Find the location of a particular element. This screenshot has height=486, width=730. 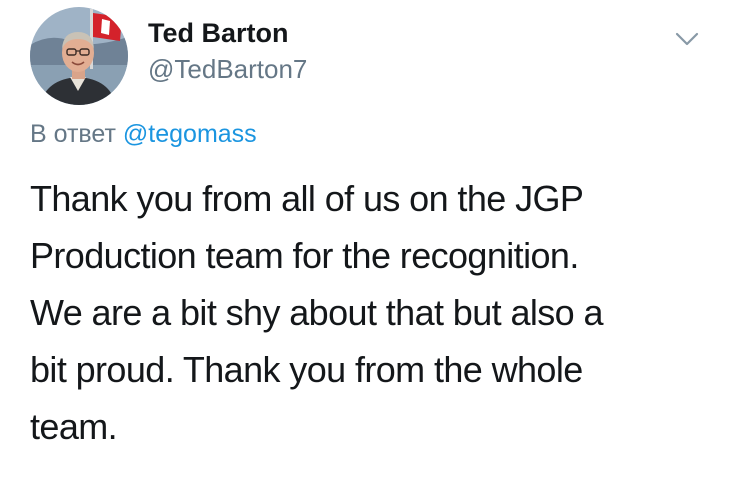

tweet-menu-button is located at coordinates (687, 39).